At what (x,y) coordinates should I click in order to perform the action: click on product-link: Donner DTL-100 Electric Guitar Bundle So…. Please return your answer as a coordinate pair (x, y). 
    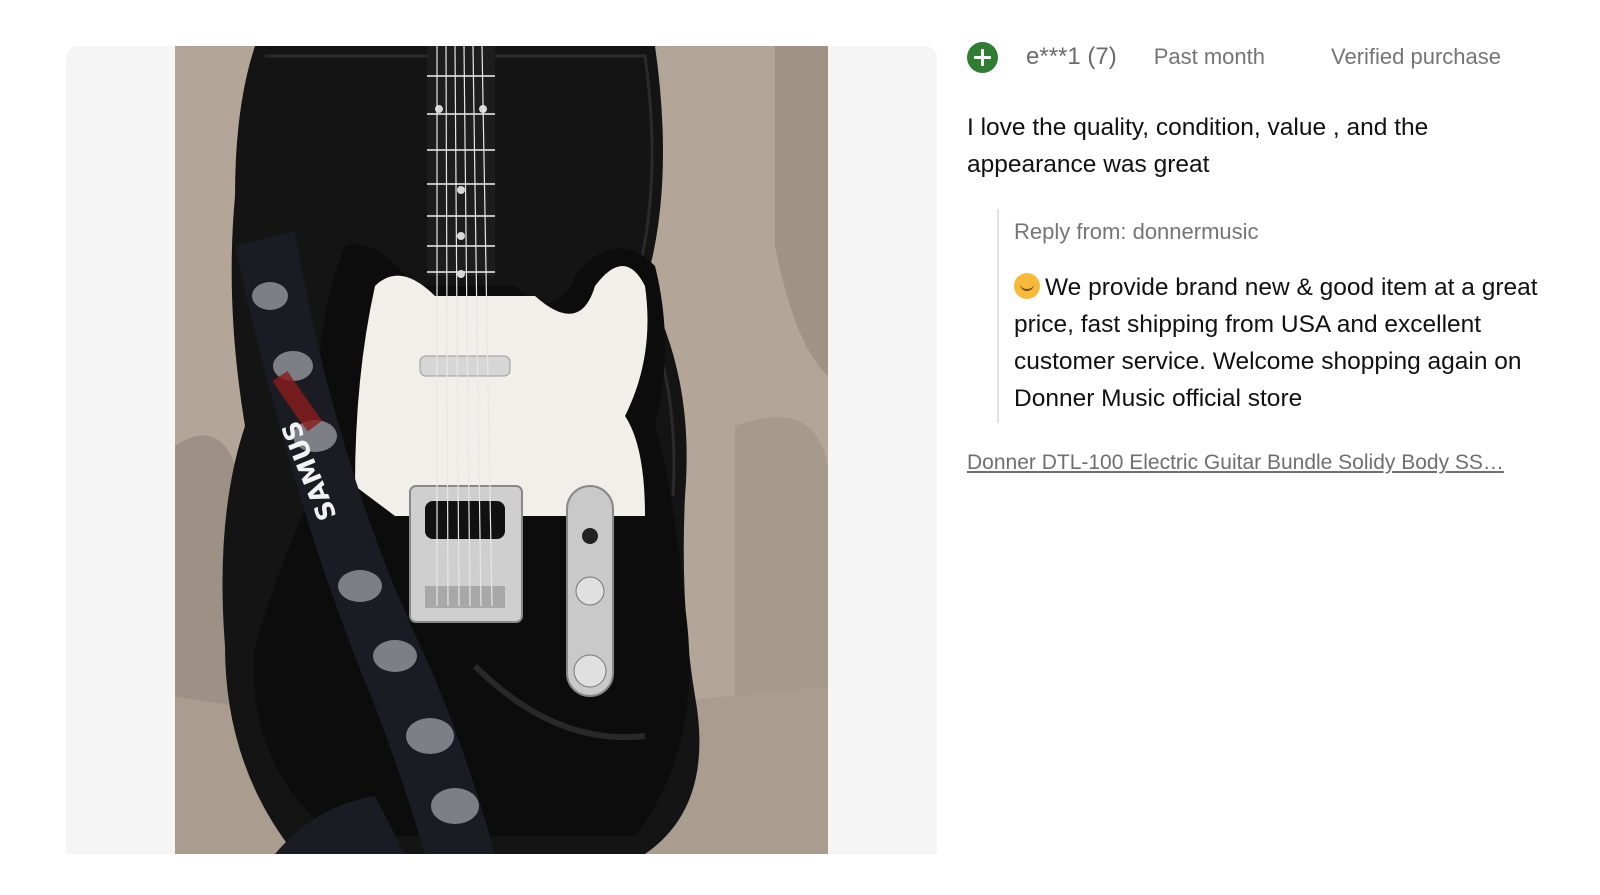
    Looking at the image, I should click on (1250, 463).